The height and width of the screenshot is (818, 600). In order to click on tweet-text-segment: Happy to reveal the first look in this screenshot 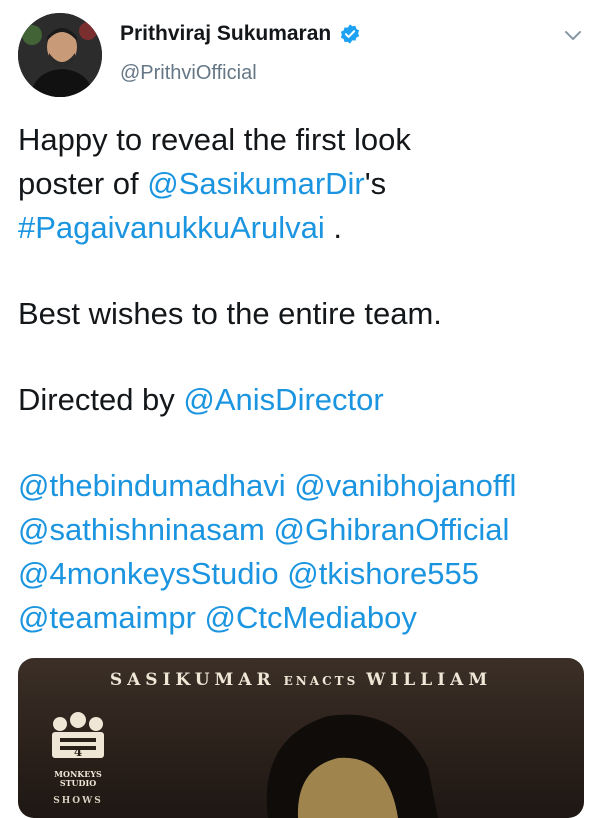, I will do `click(214, 139)`.